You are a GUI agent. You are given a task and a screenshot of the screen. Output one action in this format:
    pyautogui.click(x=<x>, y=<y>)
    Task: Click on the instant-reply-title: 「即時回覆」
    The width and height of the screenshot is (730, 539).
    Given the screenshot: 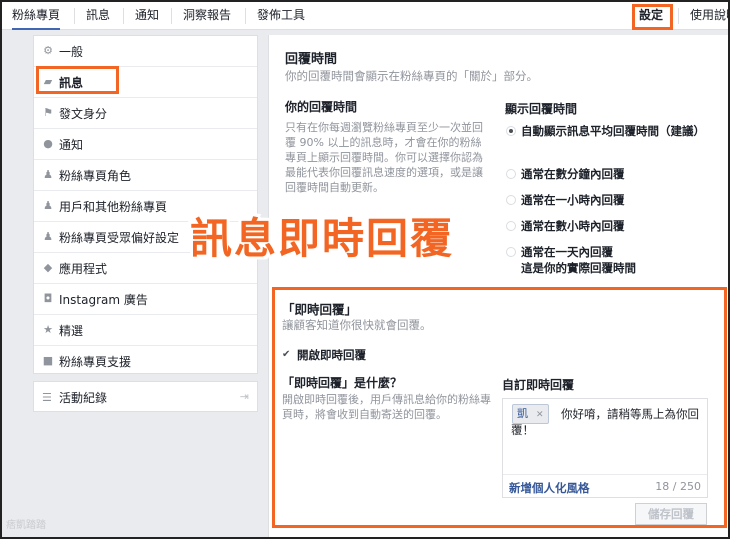 What is the action you would take?
    pyautogui.click(x=320, y=309)
    